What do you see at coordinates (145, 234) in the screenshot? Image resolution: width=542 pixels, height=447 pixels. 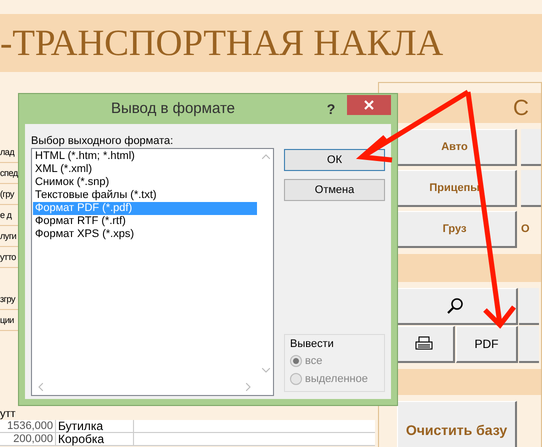 I see `format-option: Формат XPS (*.xps)` at bounding box center [145, 234].